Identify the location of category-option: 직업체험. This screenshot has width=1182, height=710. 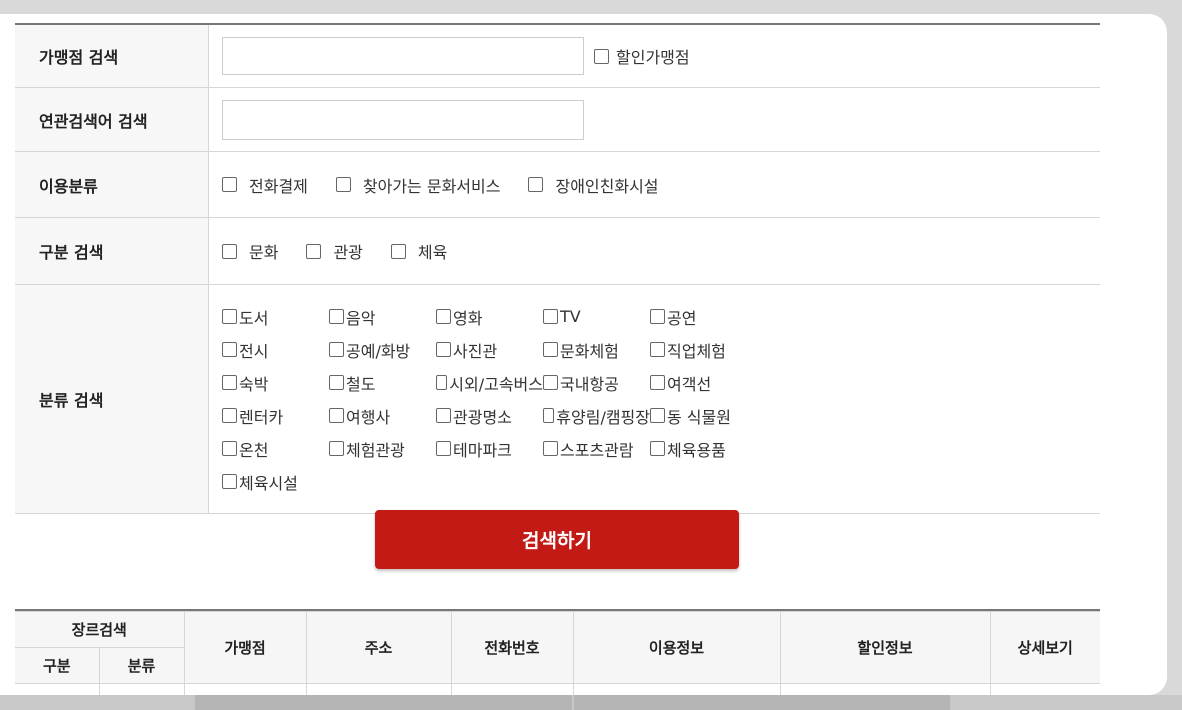
(703, 350).